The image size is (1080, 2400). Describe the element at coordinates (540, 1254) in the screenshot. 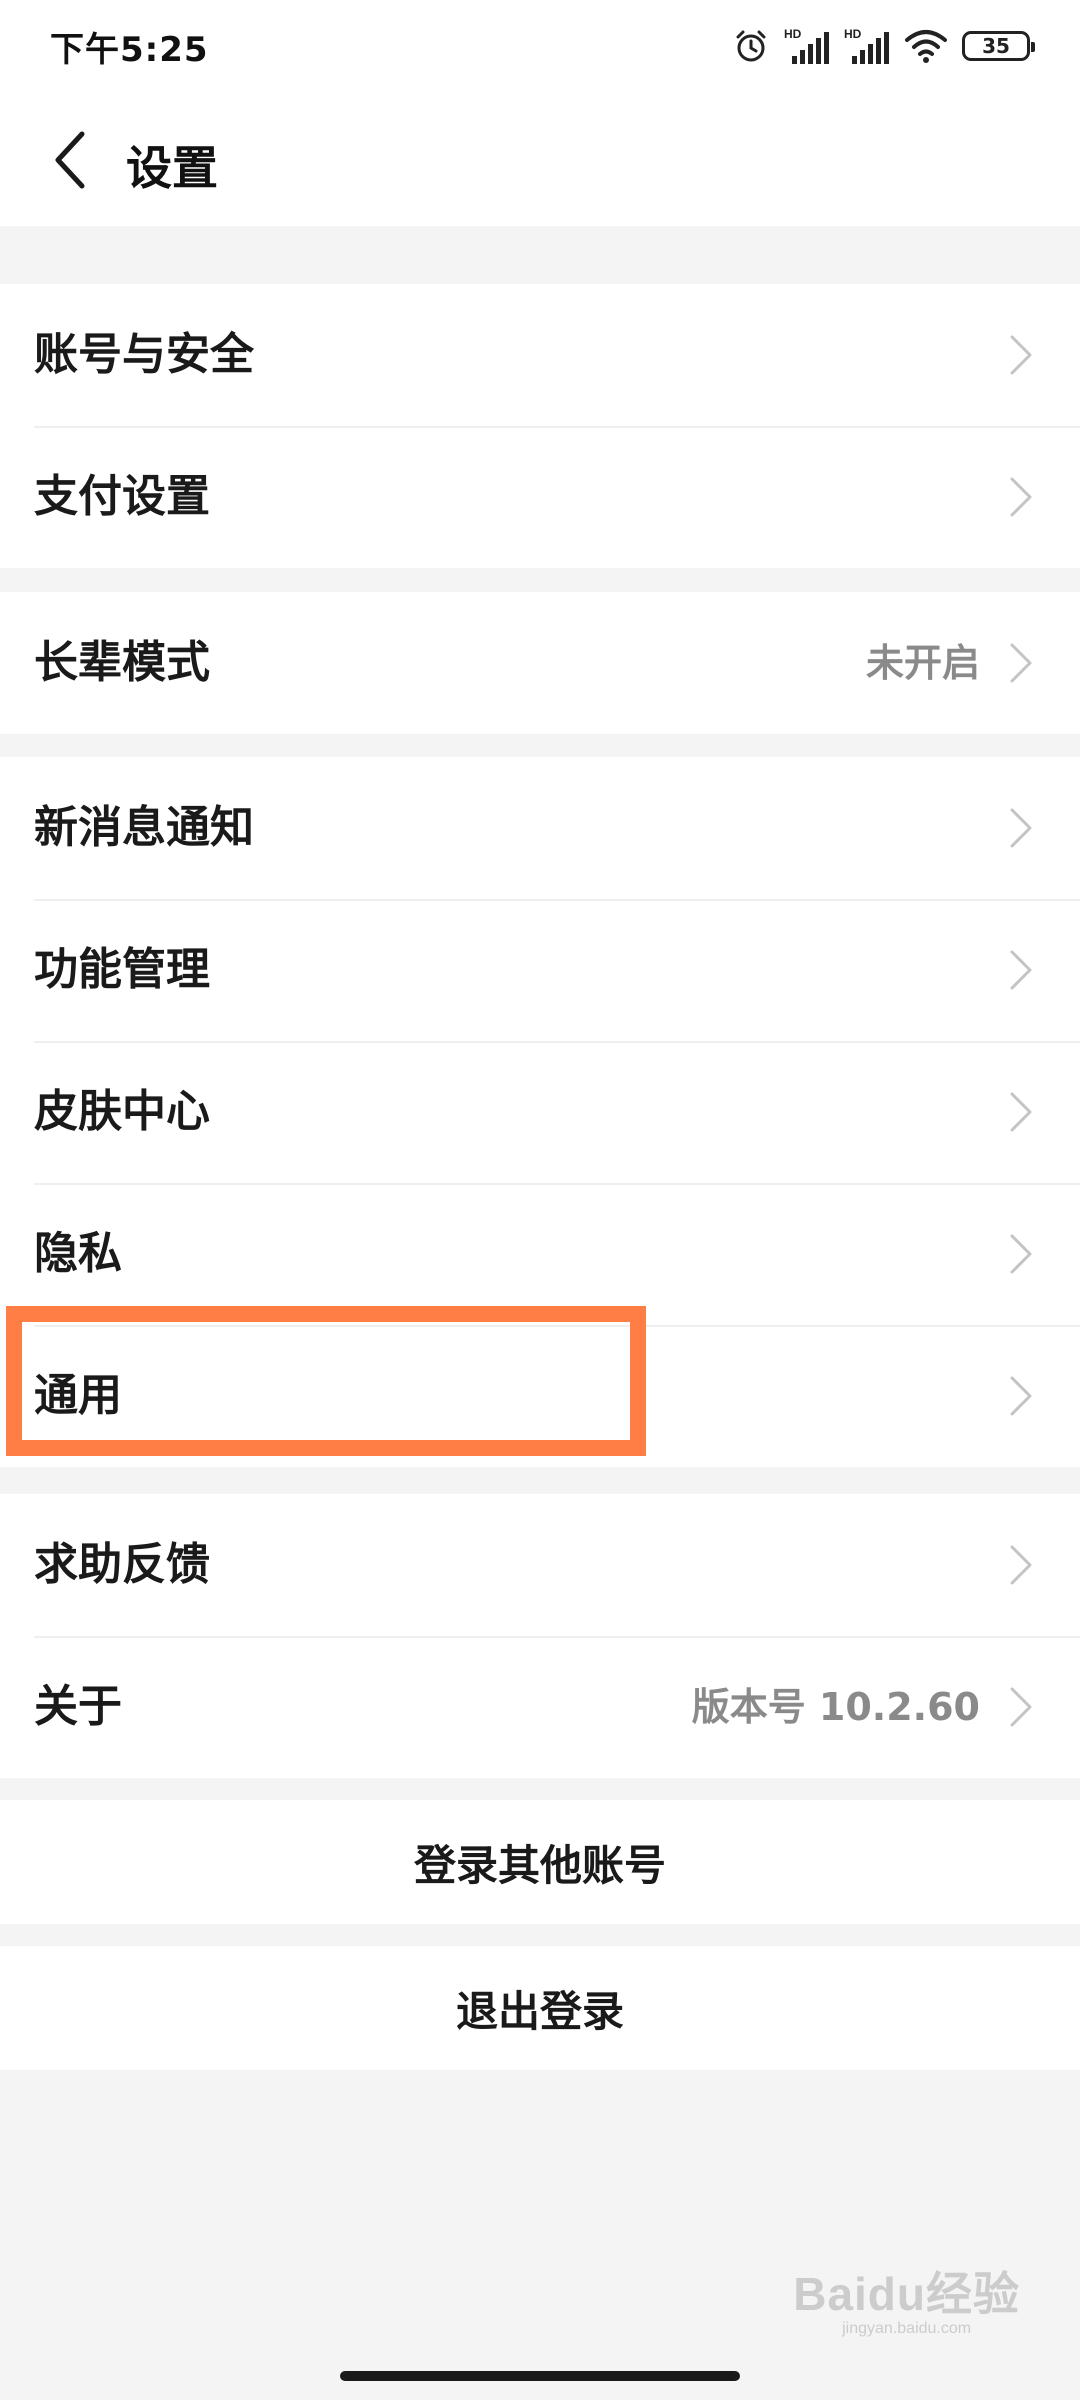

I see `setting-row-privacy: 隐私` at that location.